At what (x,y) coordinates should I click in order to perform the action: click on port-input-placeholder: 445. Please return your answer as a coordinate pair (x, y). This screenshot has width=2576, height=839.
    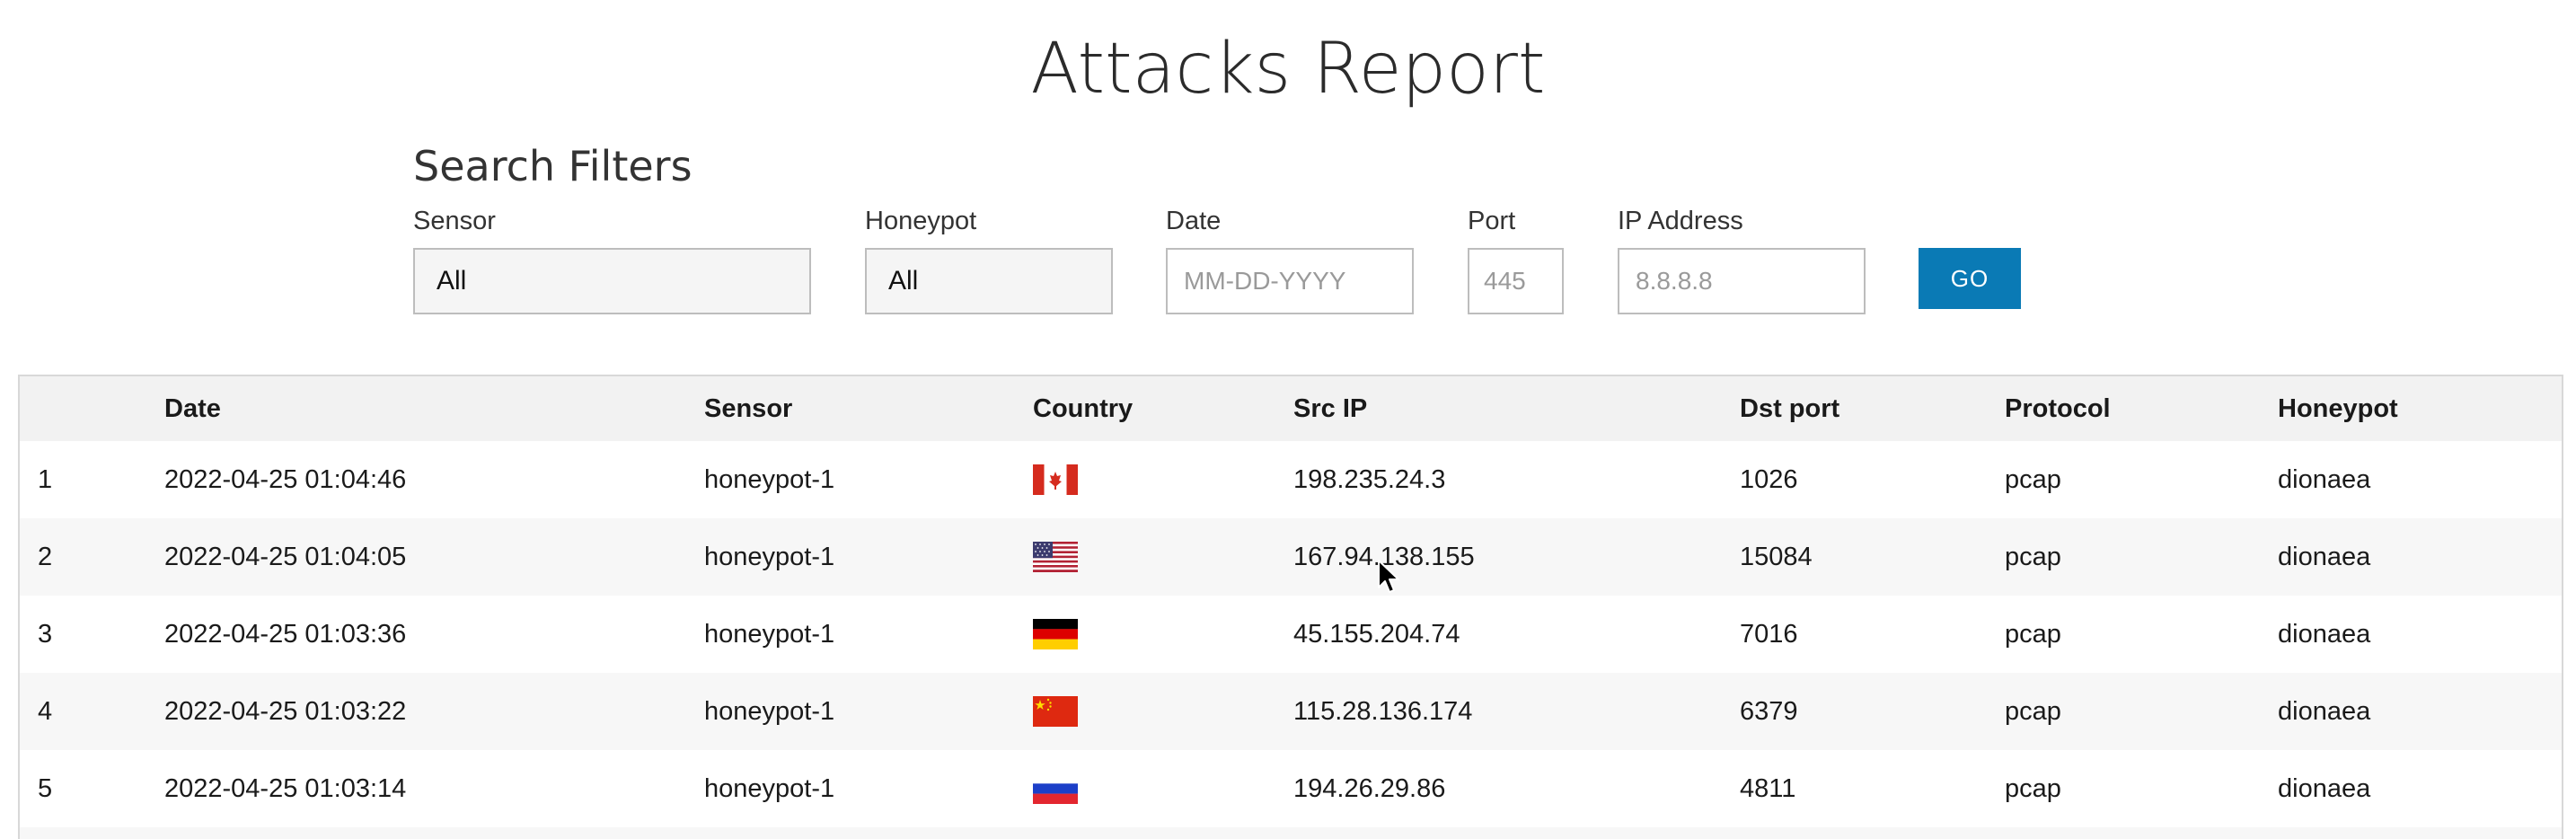
    Looking at the image, I should click on (1505, 281).